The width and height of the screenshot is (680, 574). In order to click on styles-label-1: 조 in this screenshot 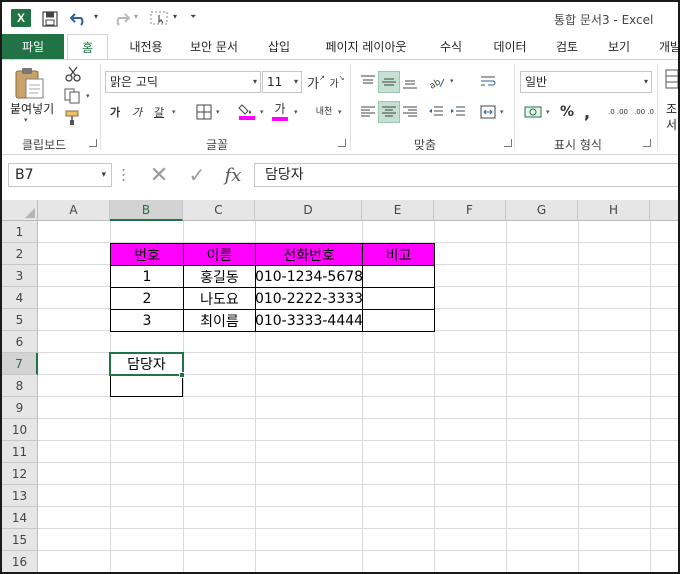, I will do `click(671, 108)`.